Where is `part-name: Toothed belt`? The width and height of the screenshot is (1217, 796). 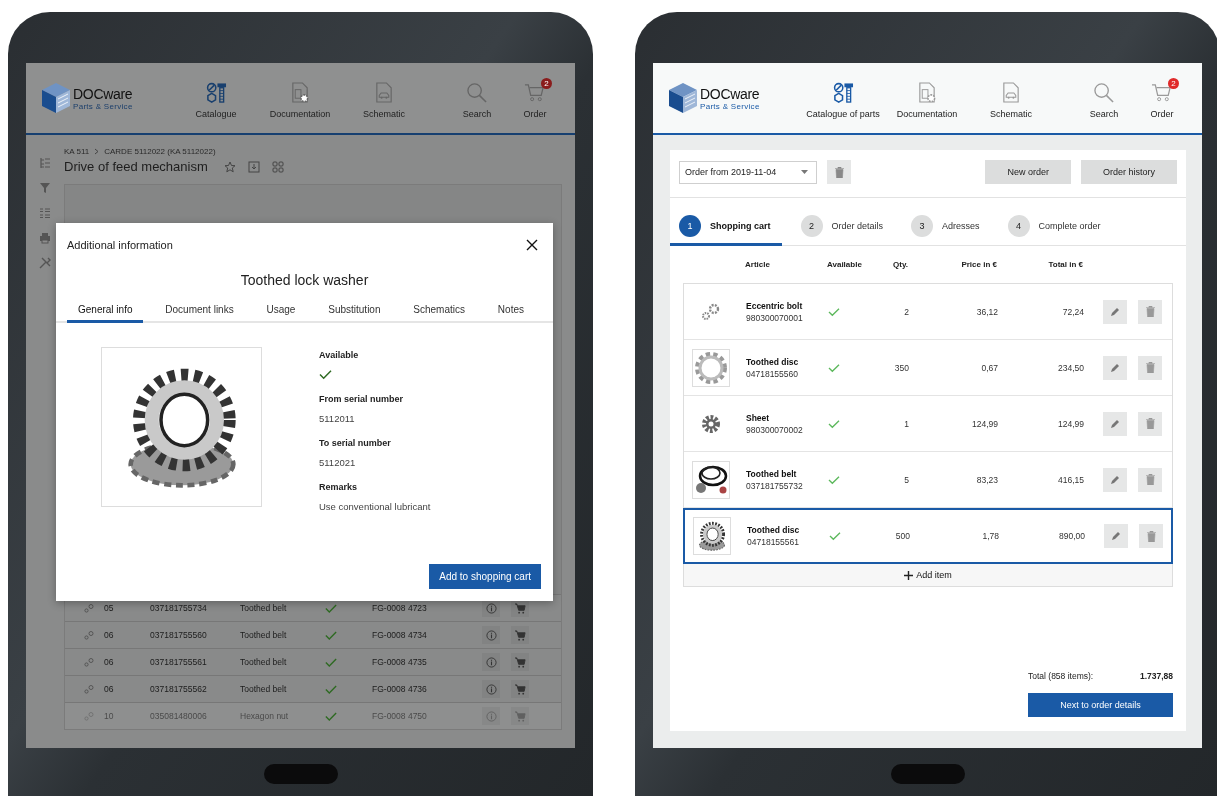 part-name: Toothed belt is located at coordinates (264, 662).